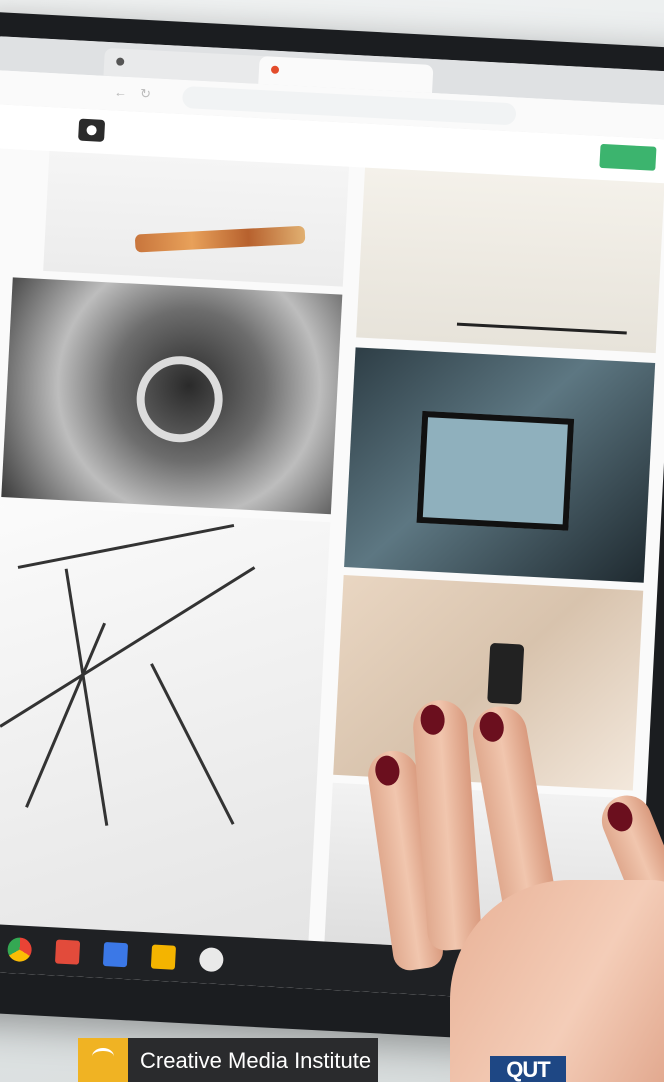 The width and height of the screenshot is (664, 1082). Describe the element at coordinates (163, 957) in the screenshot. I see `slides-icon` at that location.